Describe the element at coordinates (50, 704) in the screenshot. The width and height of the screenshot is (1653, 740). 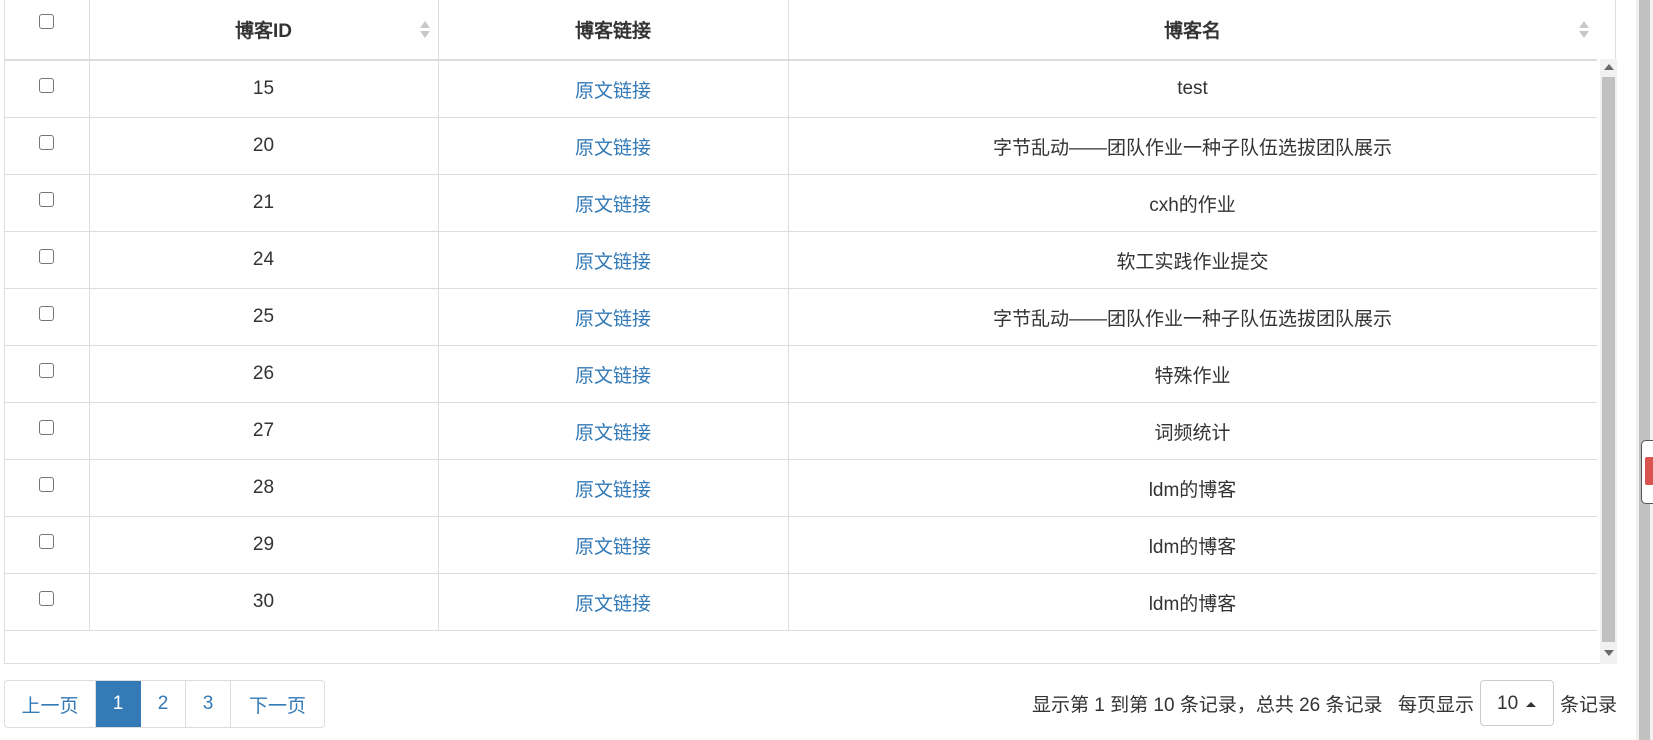
I see `prev-page-button: 上一页` at that location.